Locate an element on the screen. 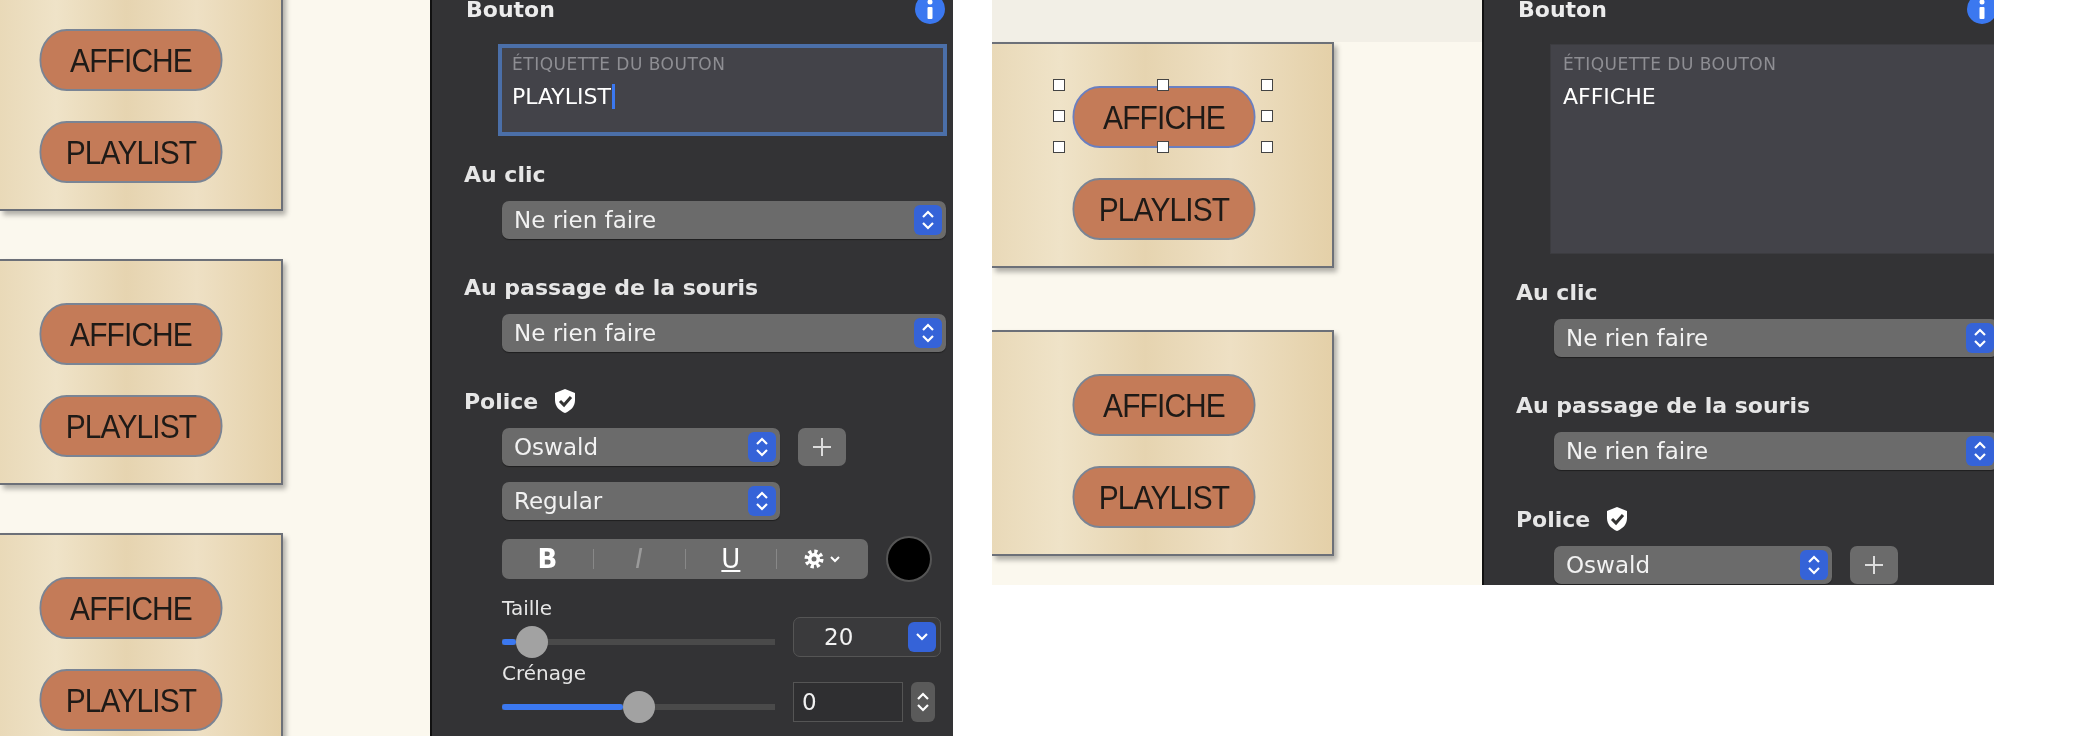 The width and height of the screenshot is (2086, 736). slider-label: Crénage is located at coordinates (544, 673).